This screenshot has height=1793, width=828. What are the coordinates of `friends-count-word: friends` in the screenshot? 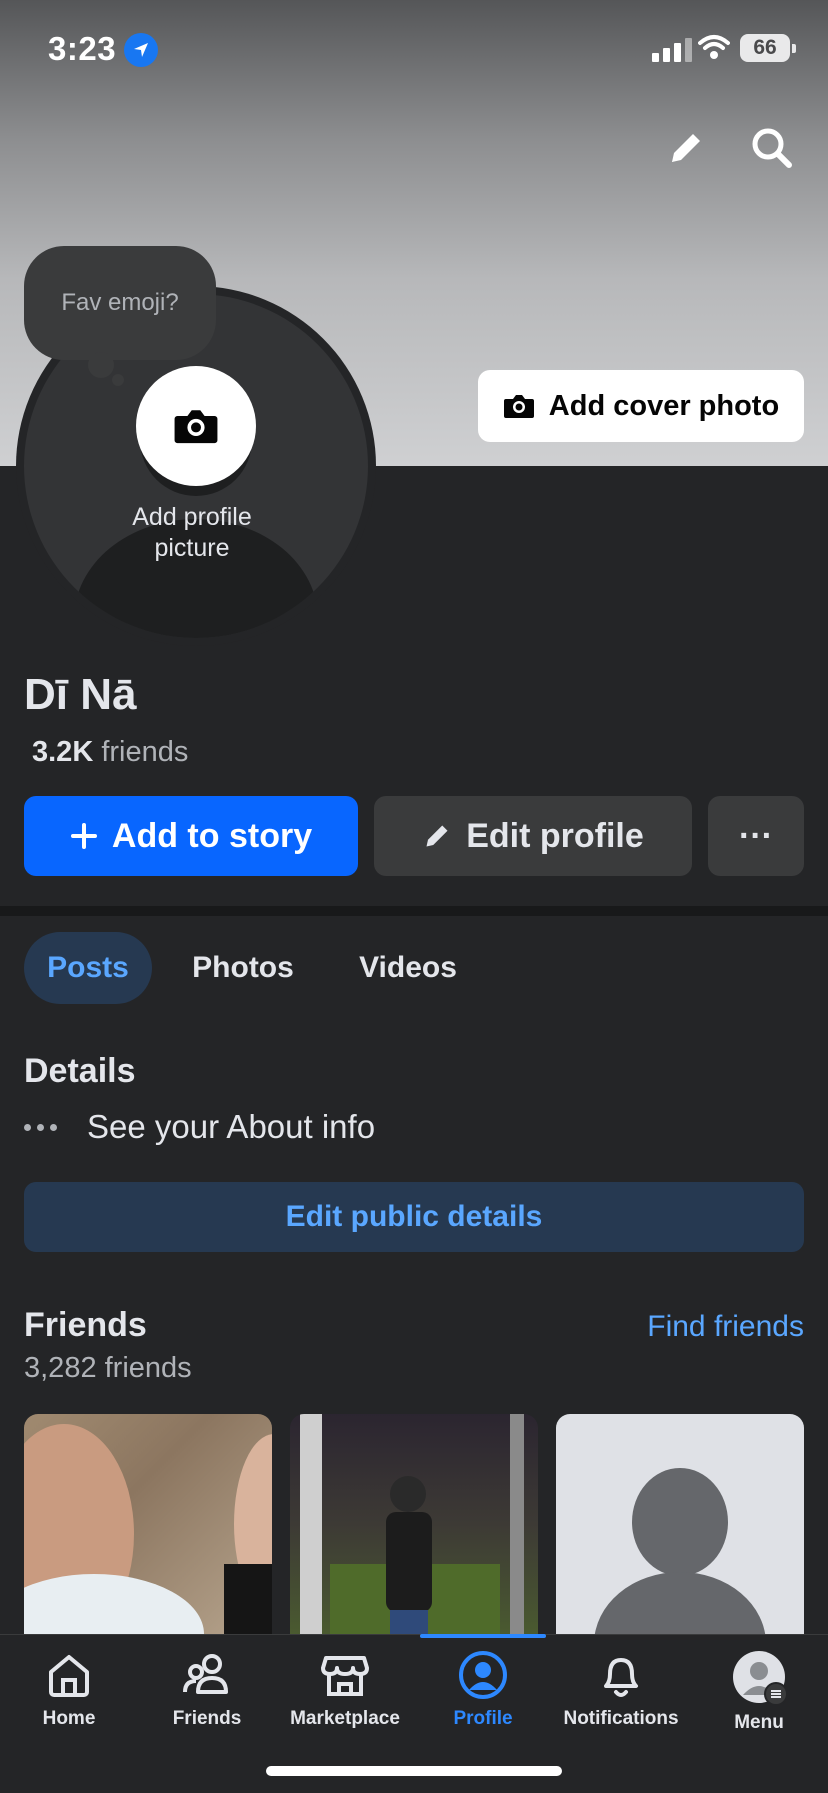 It's located at (145, 752).